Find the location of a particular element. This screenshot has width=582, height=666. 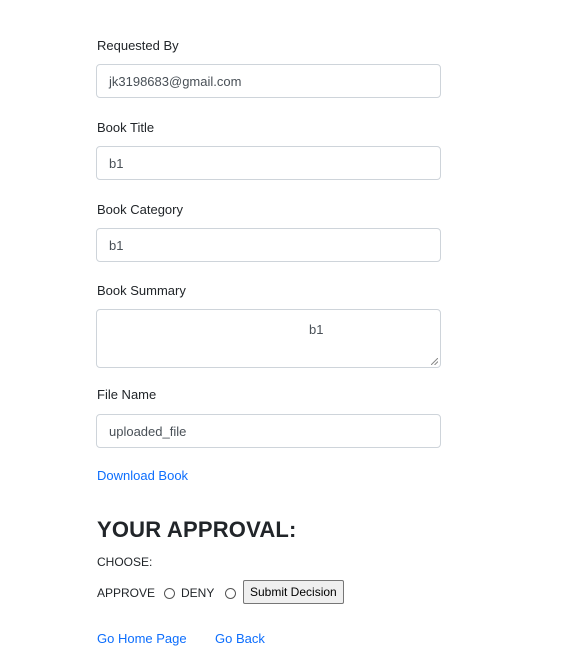

submit-decision-button: Submit Decision is located at coordinates (293, 592).